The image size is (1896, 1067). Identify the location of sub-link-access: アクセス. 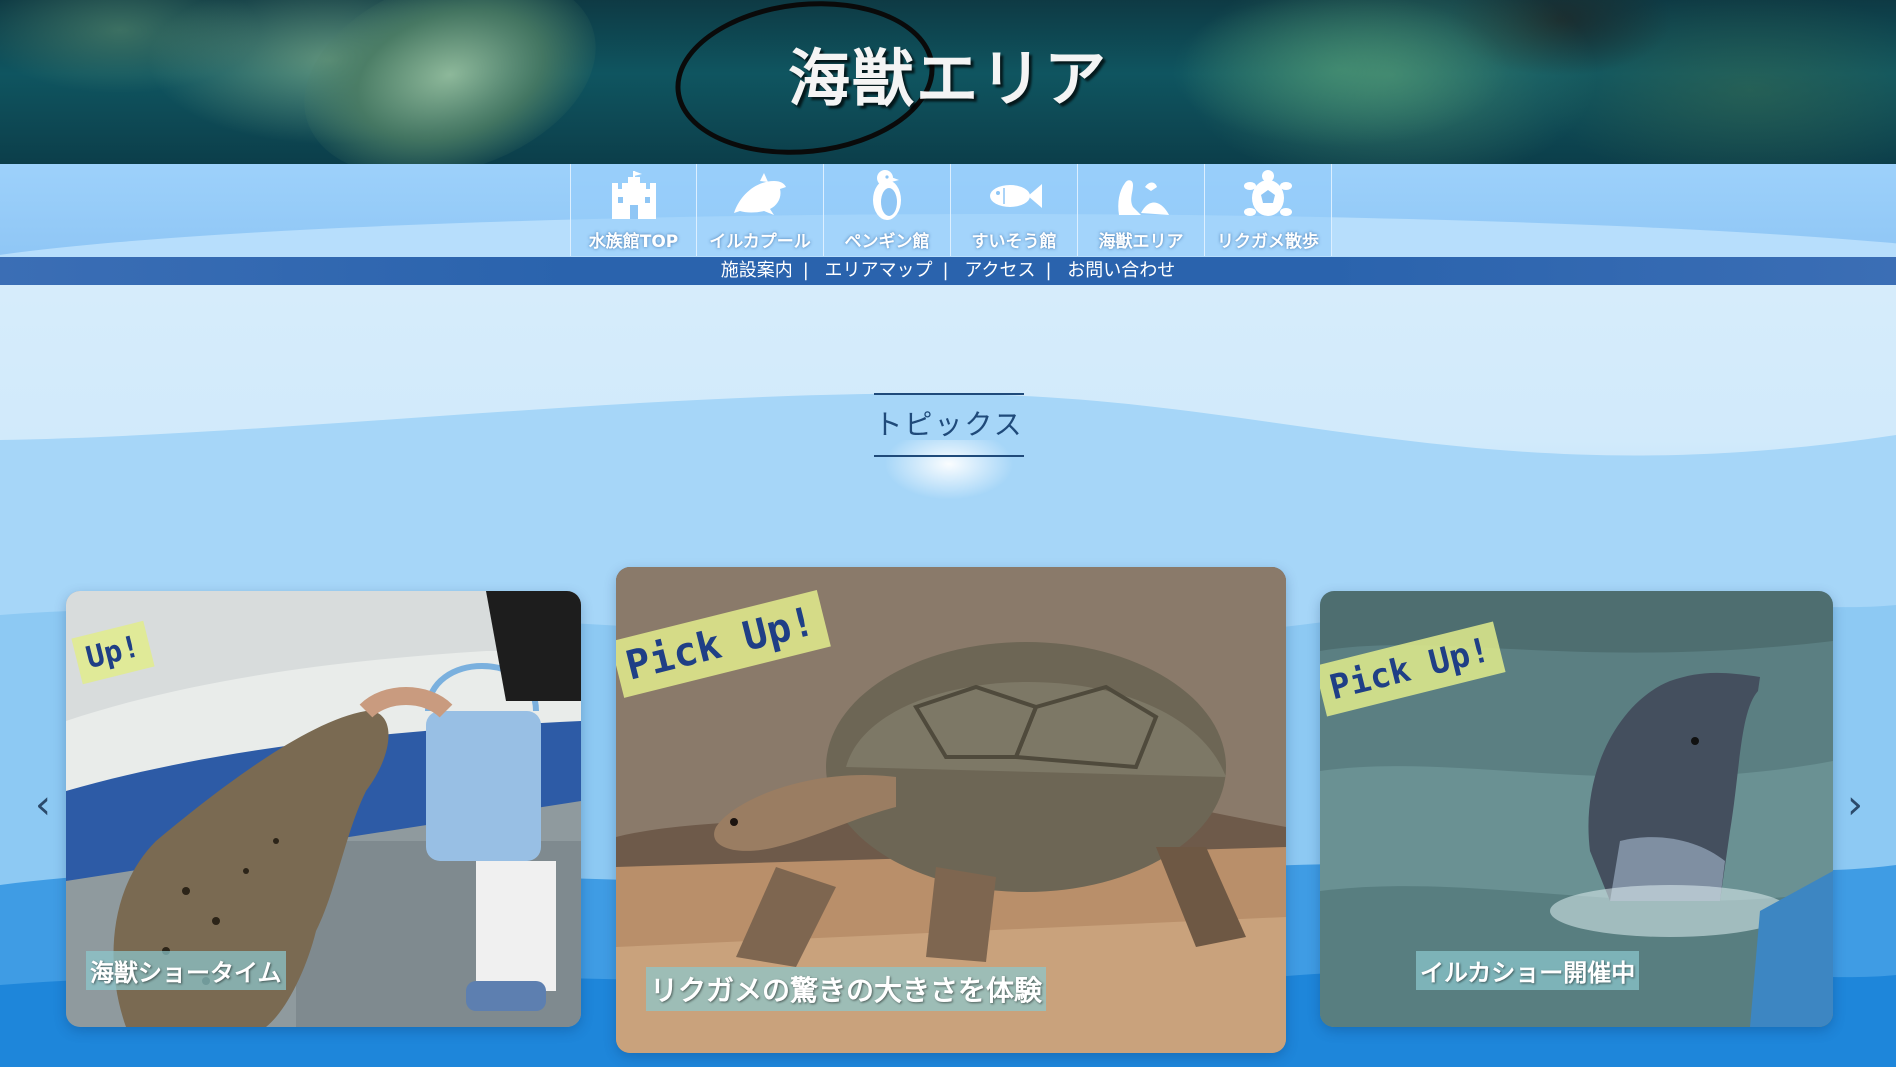
(999, 270).